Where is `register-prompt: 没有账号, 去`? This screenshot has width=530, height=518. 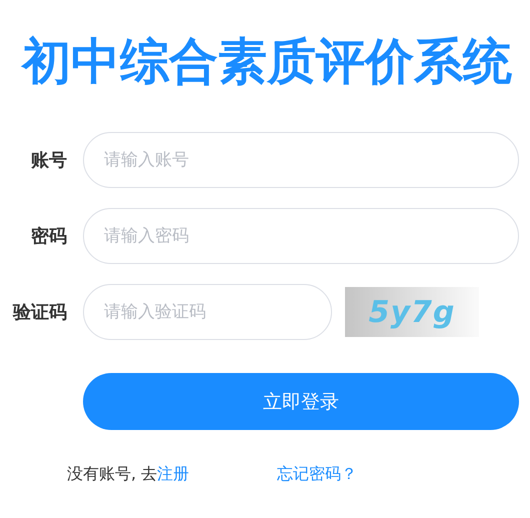
register-prompt: 没有账号, 去 is located at coordinates (112, 474).